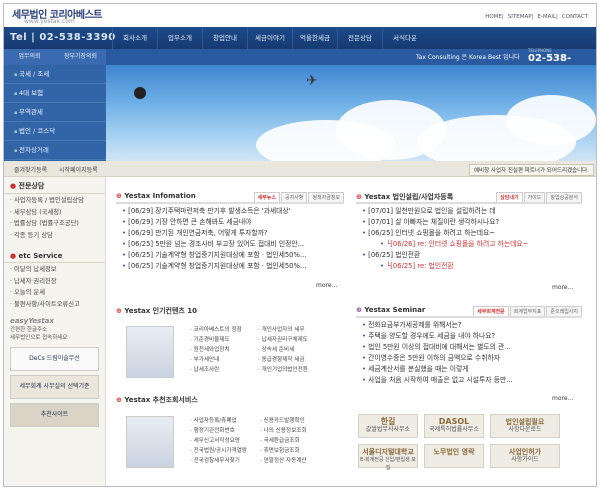 Image resolution: width=600 pixels, height=490 pixels. Describe the element at coordinates (469, 266) in the screenshot. I see `qna-reply: └[06/25] re: 법인전환` at that location.